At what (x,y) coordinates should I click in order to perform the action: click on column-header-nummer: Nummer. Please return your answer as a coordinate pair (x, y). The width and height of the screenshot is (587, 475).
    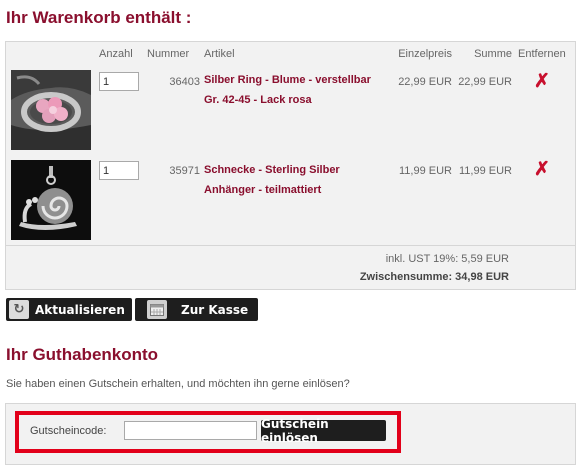
    Looking at the image, I should click on (168, 54).